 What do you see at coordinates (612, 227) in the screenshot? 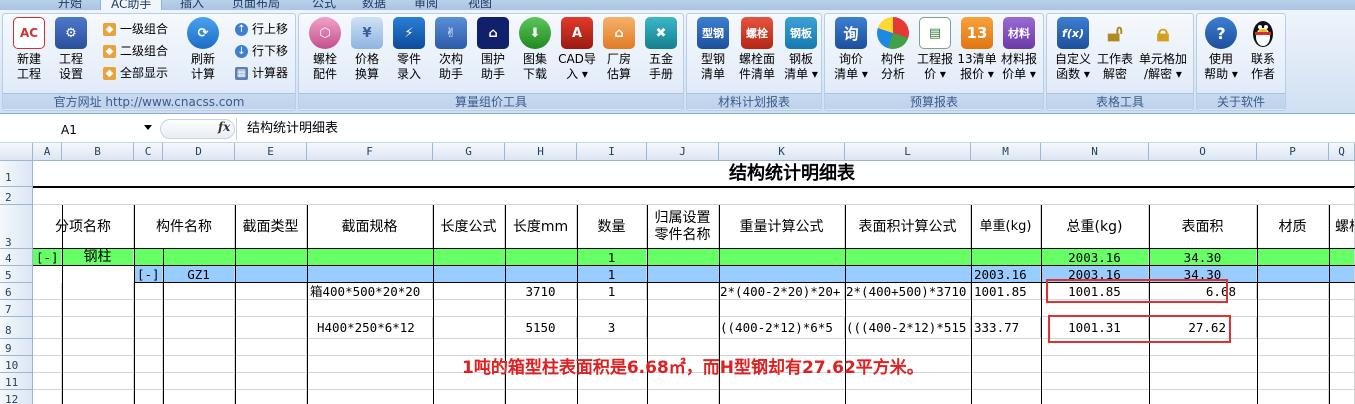
I see `header-quantity: 数量` at bounding box center [612, 227].